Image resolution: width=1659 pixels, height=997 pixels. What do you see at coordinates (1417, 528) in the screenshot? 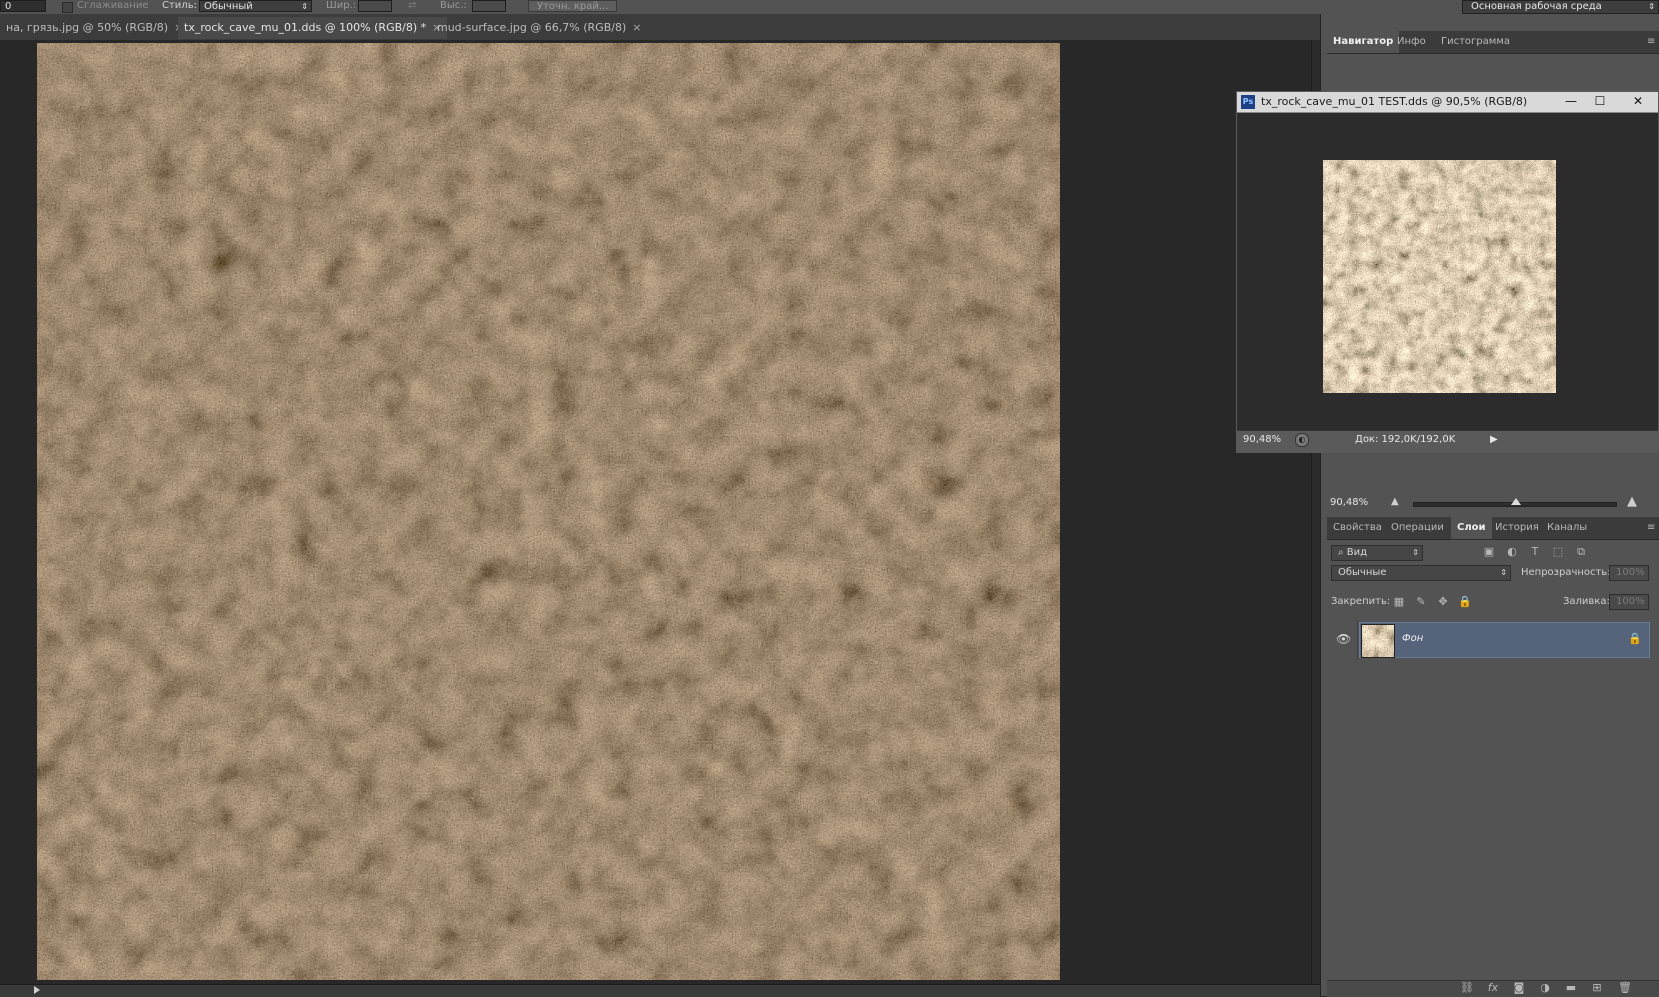
I see `tab-actions: Операции` at bounding box center [1417, 528].